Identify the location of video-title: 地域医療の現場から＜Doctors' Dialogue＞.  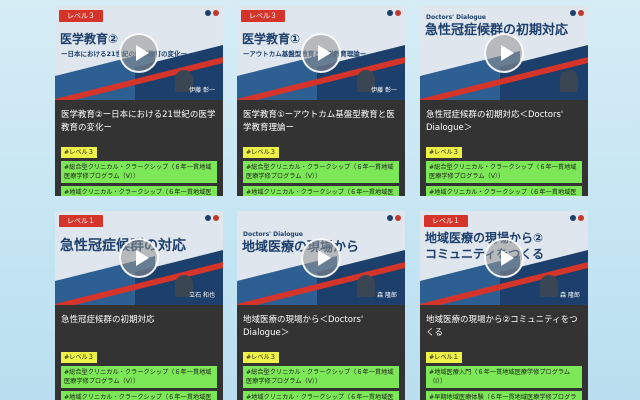
(321, 323).